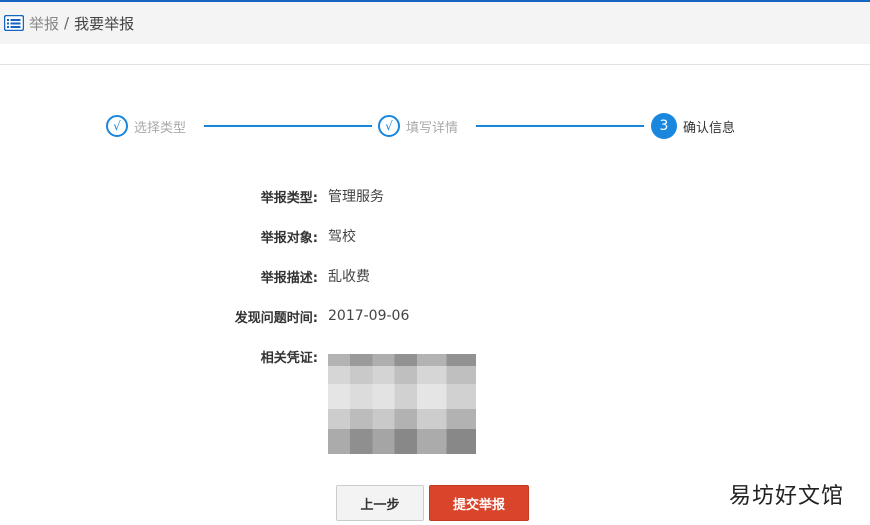 This screenshot has width=870, height=525. I want to click on step-number-badge: 3, so click(664, 126).